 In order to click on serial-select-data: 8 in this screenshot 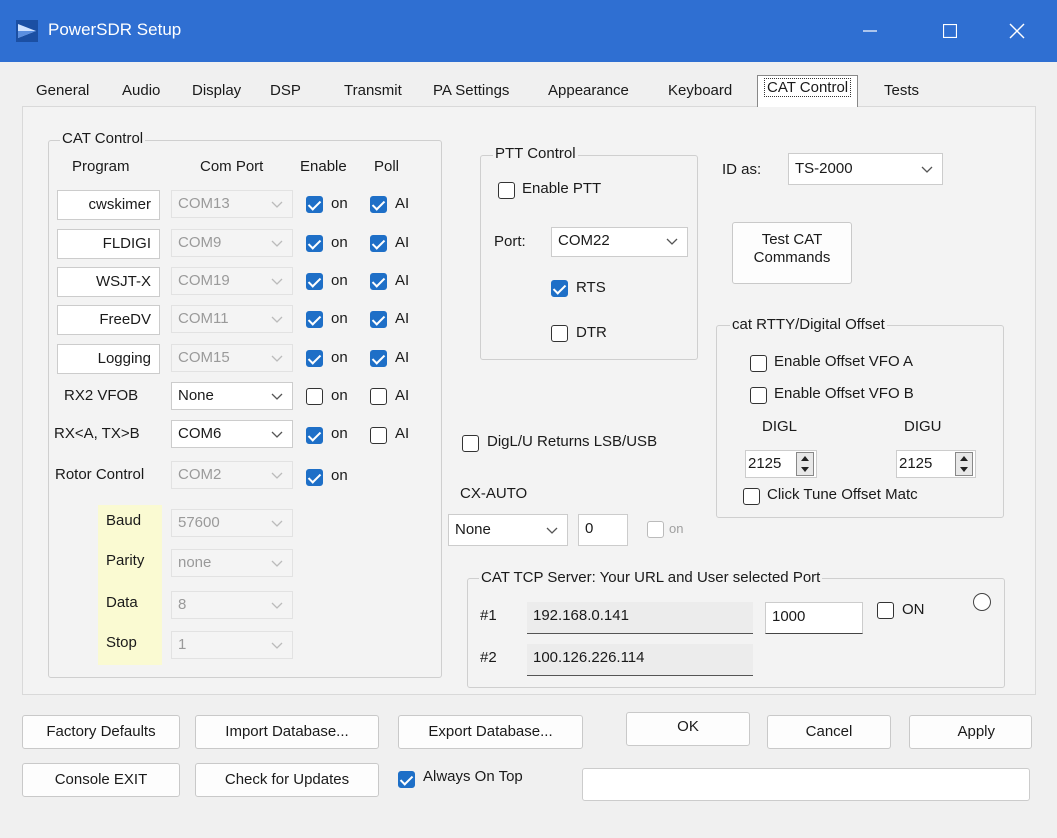, I will do `click(232, 605)`.